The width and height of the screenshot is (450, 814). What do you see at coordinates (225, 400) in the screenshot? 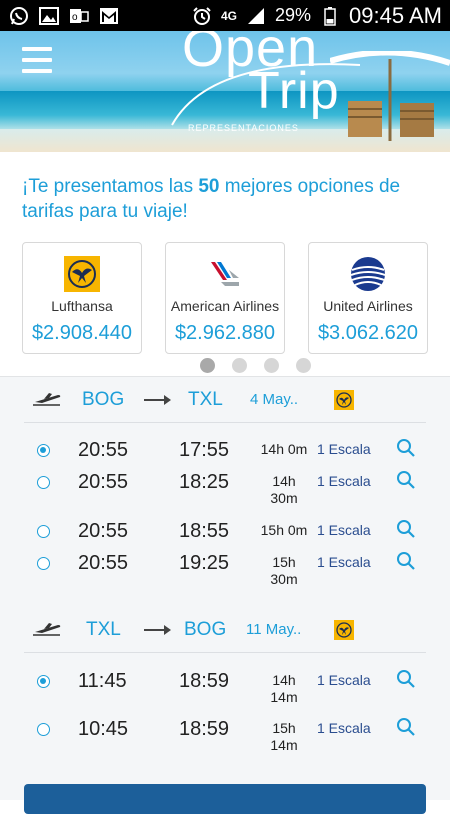
I see `outbound-route-header: BOG TXL 4 May..` at bounding box center [225, 400].